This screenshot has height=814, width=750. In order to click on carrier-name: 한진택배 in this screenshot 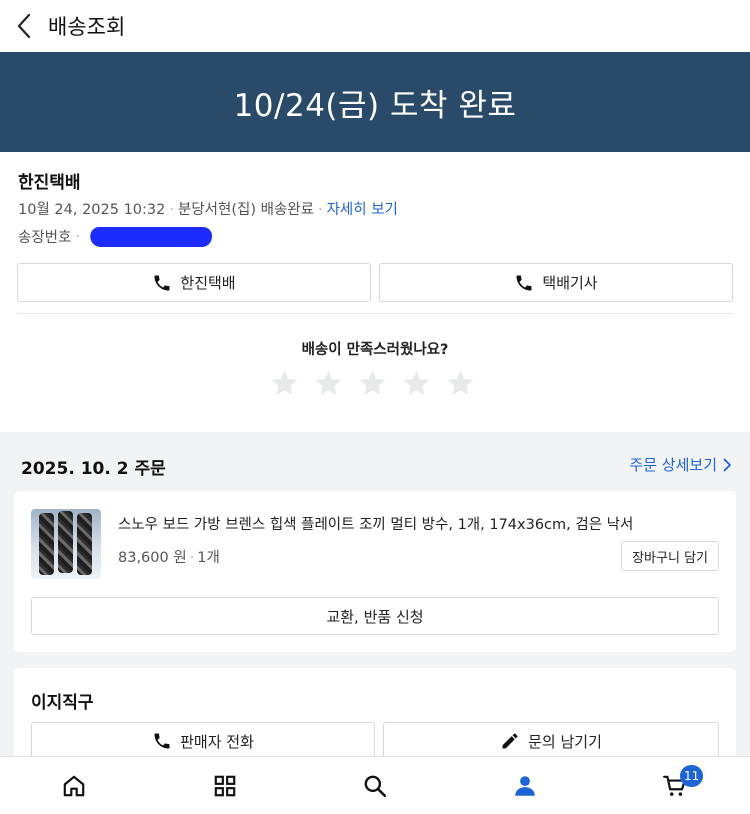, I will do `click(49, 183)`.